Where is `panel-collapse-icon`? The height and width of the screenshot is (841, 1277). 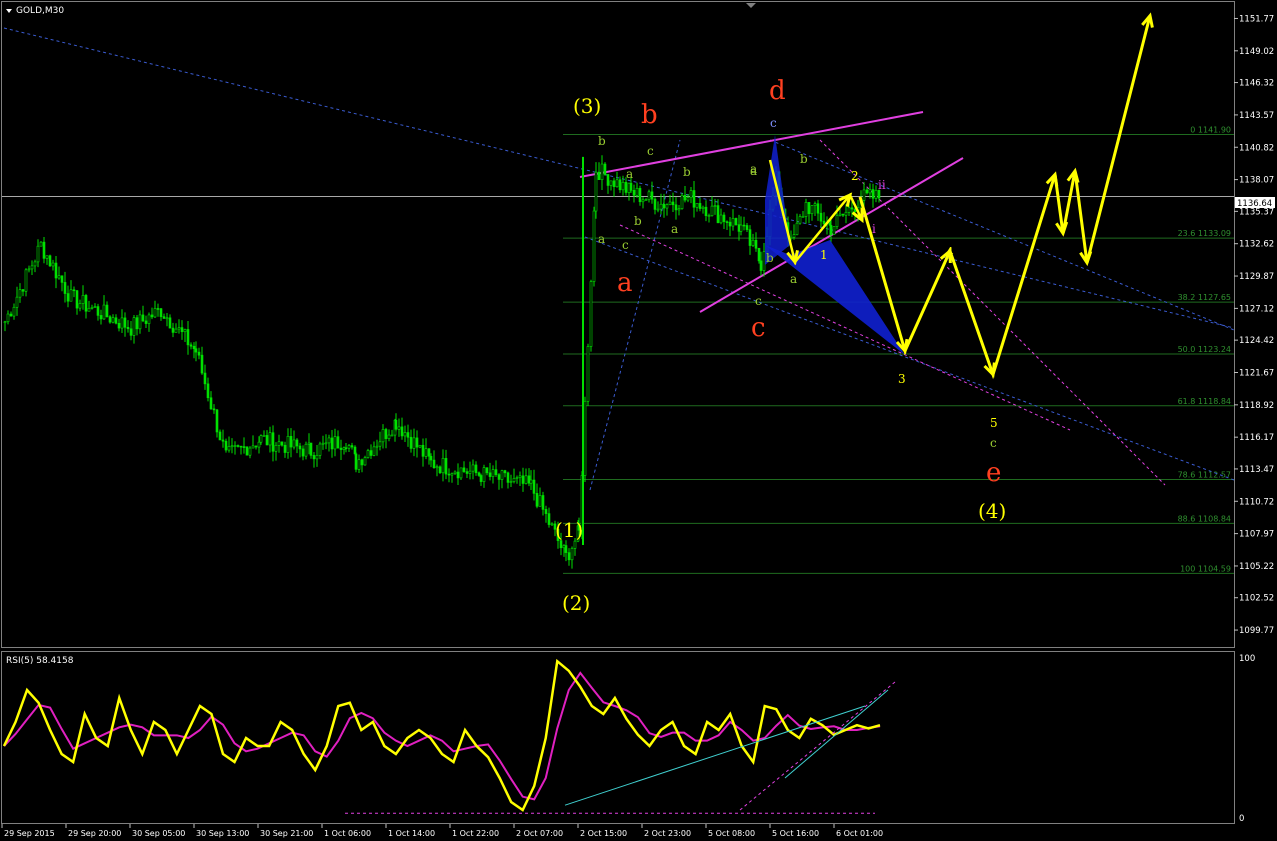 panel-collapse-icon is located at coordinates (751, 5).